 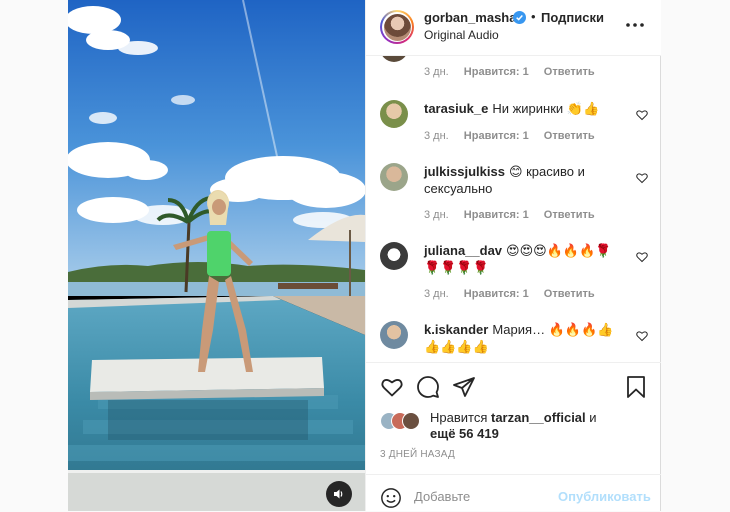 What do you see at coordinates (513, 28) in the screenshot?
I see `post-header: gorban_masha • Подписки Original Audio` at bounding box center [513, 28].